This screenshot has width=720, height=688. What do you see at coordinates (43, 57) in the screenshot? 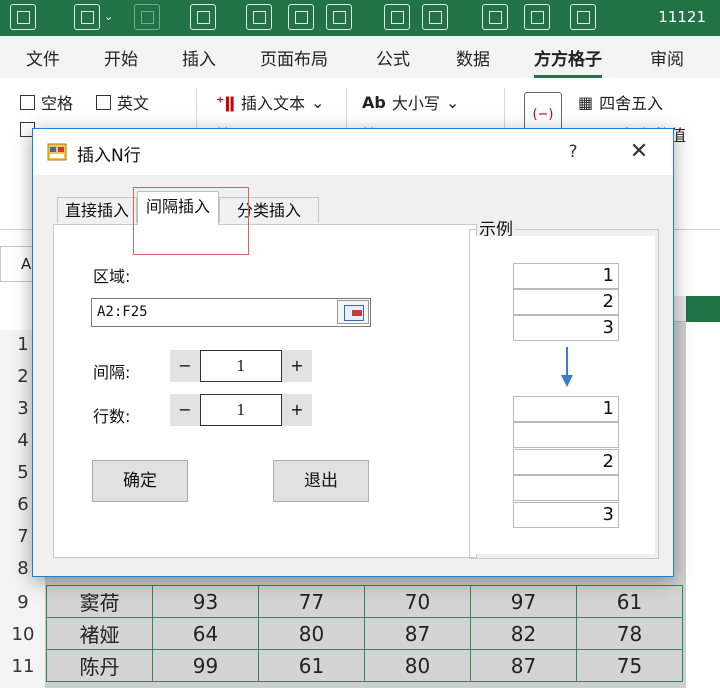
I see `tab-file: 文件` at bounding box center [43, 57].